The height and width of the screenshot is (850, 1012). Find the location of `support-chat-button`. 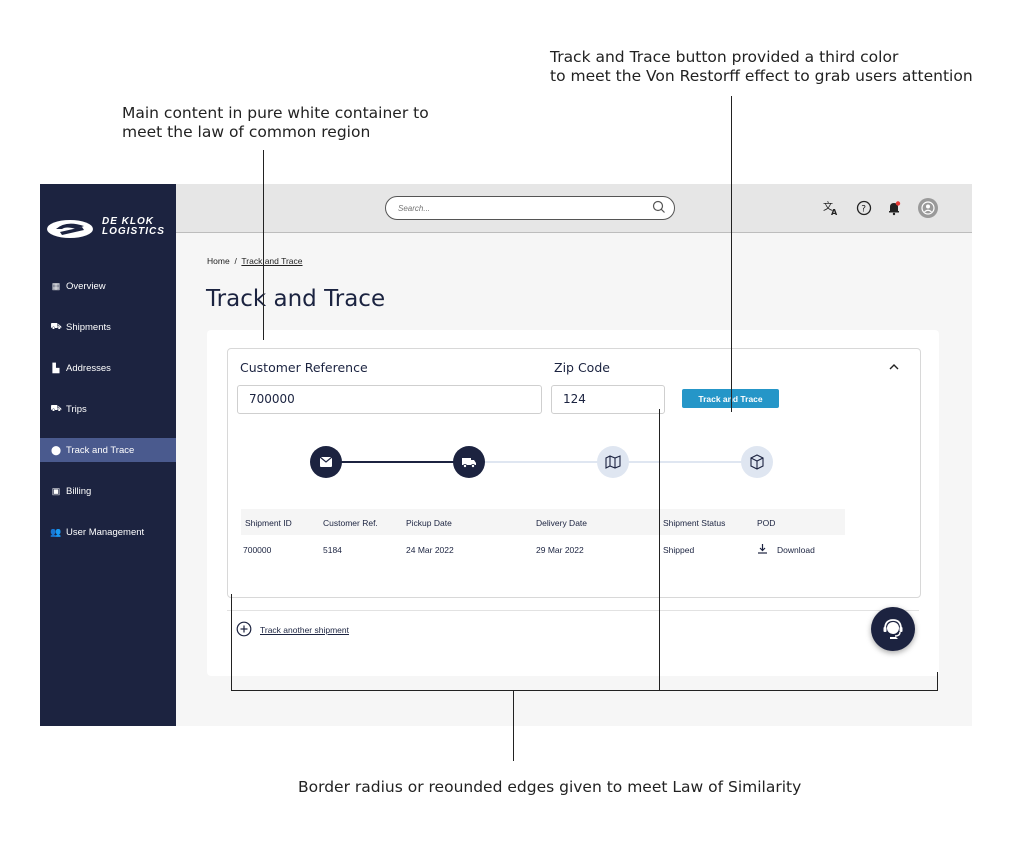

support-chat-button is located at coordinates (893, 629).